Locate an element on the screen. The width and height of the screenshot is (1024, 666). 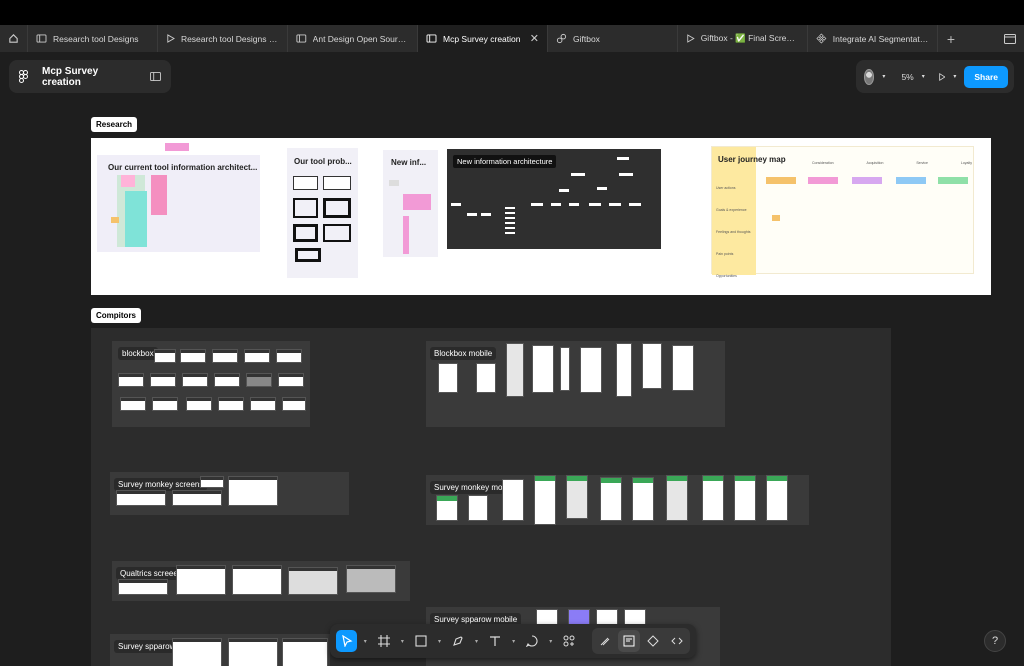
new-tab-button: + is located at coordinates (951, 38).